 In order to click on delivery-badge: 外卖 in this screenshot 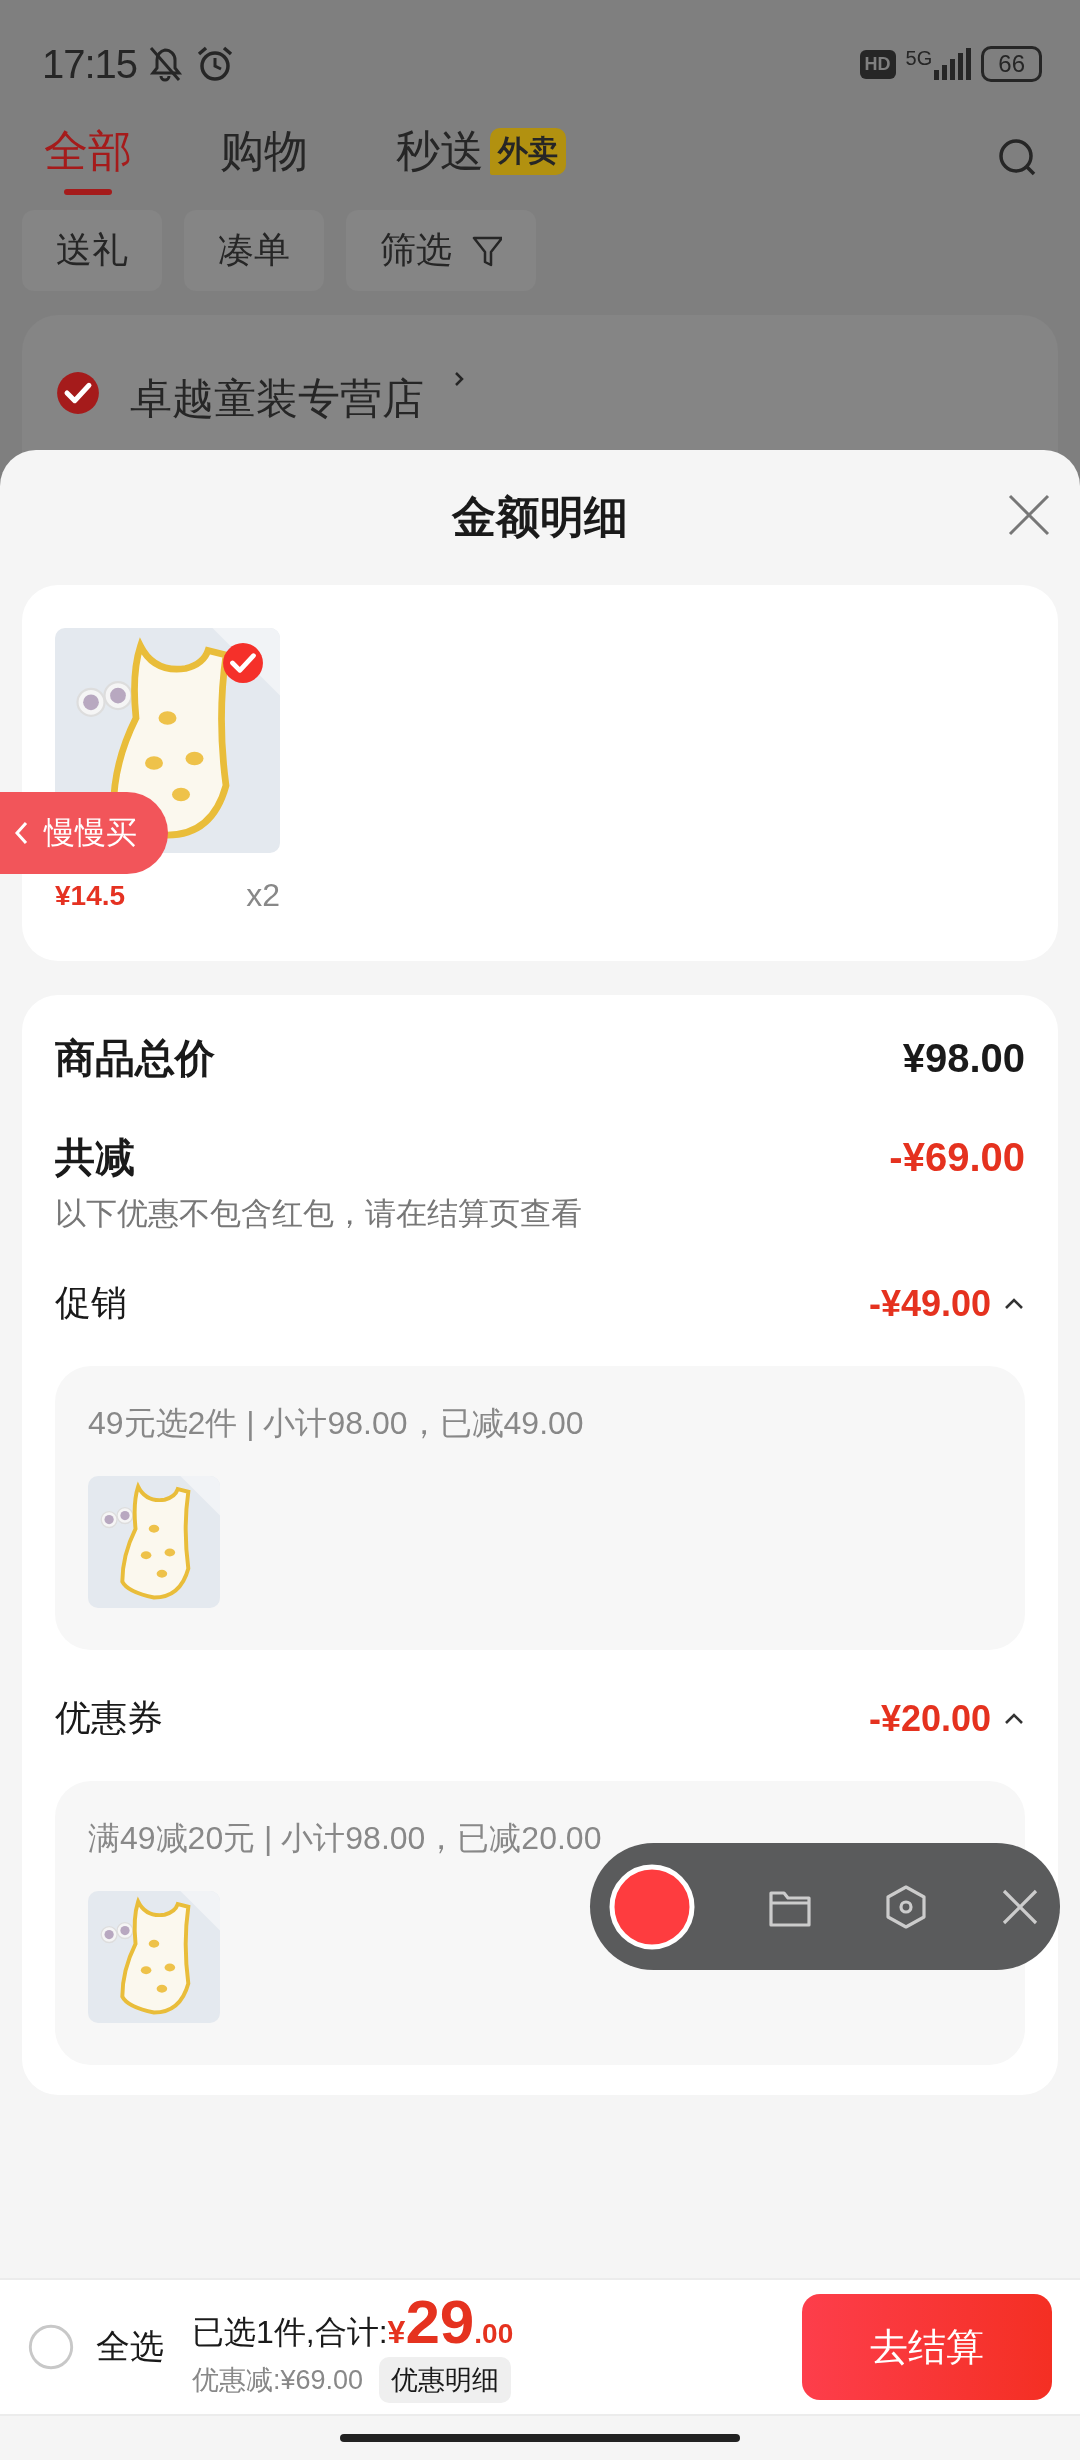, I will do `click(528, 151)`.